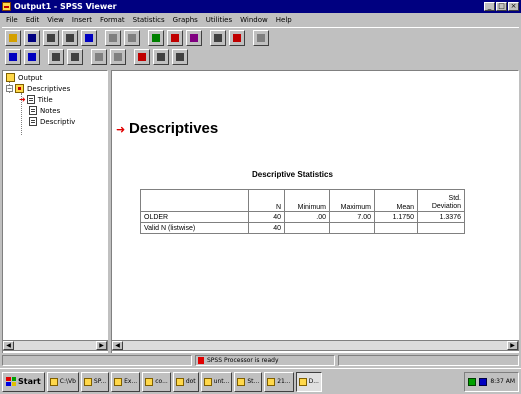 This screenshot has width=521, height=394. What do you see at coordinates (33, 110) in the screenshot?
I see `notes-page-icon` at bounding box center [33, 110].